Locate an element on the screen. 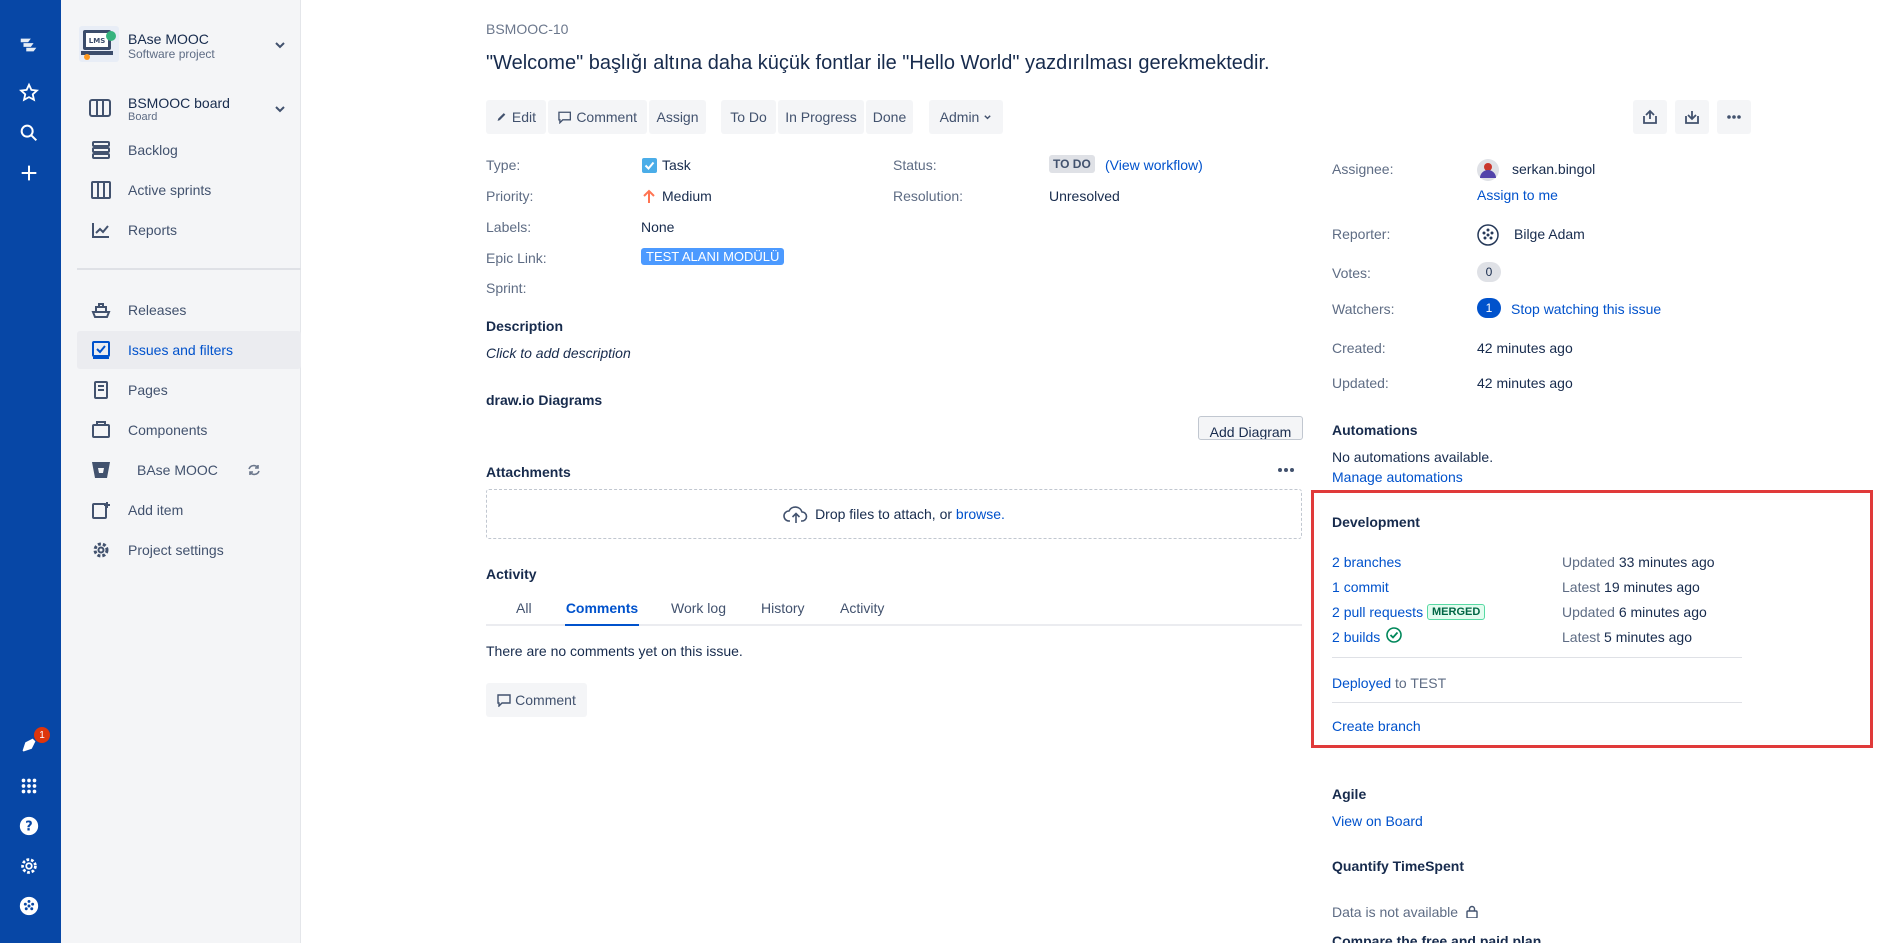  resolution-label: Resolution: is located at coordinates (928, 196).